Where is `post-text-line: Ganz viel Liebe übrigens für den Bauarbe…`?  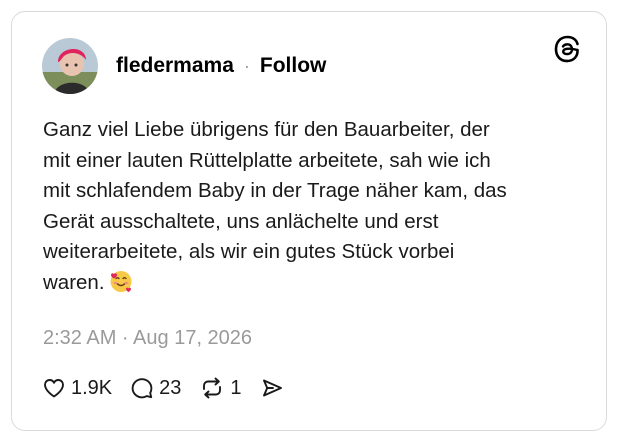 post-text-line: Ganz viel Liebe übrigens für den Bauarbe… is located at coordinates (266, 129).